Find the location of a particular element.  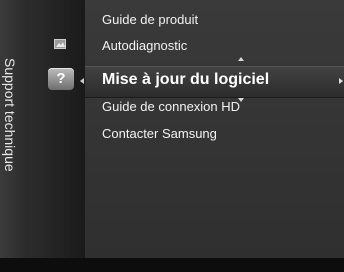

menu-item-hd-connection-guide: Guide de connexion HD is located at coordinates (171, 106).